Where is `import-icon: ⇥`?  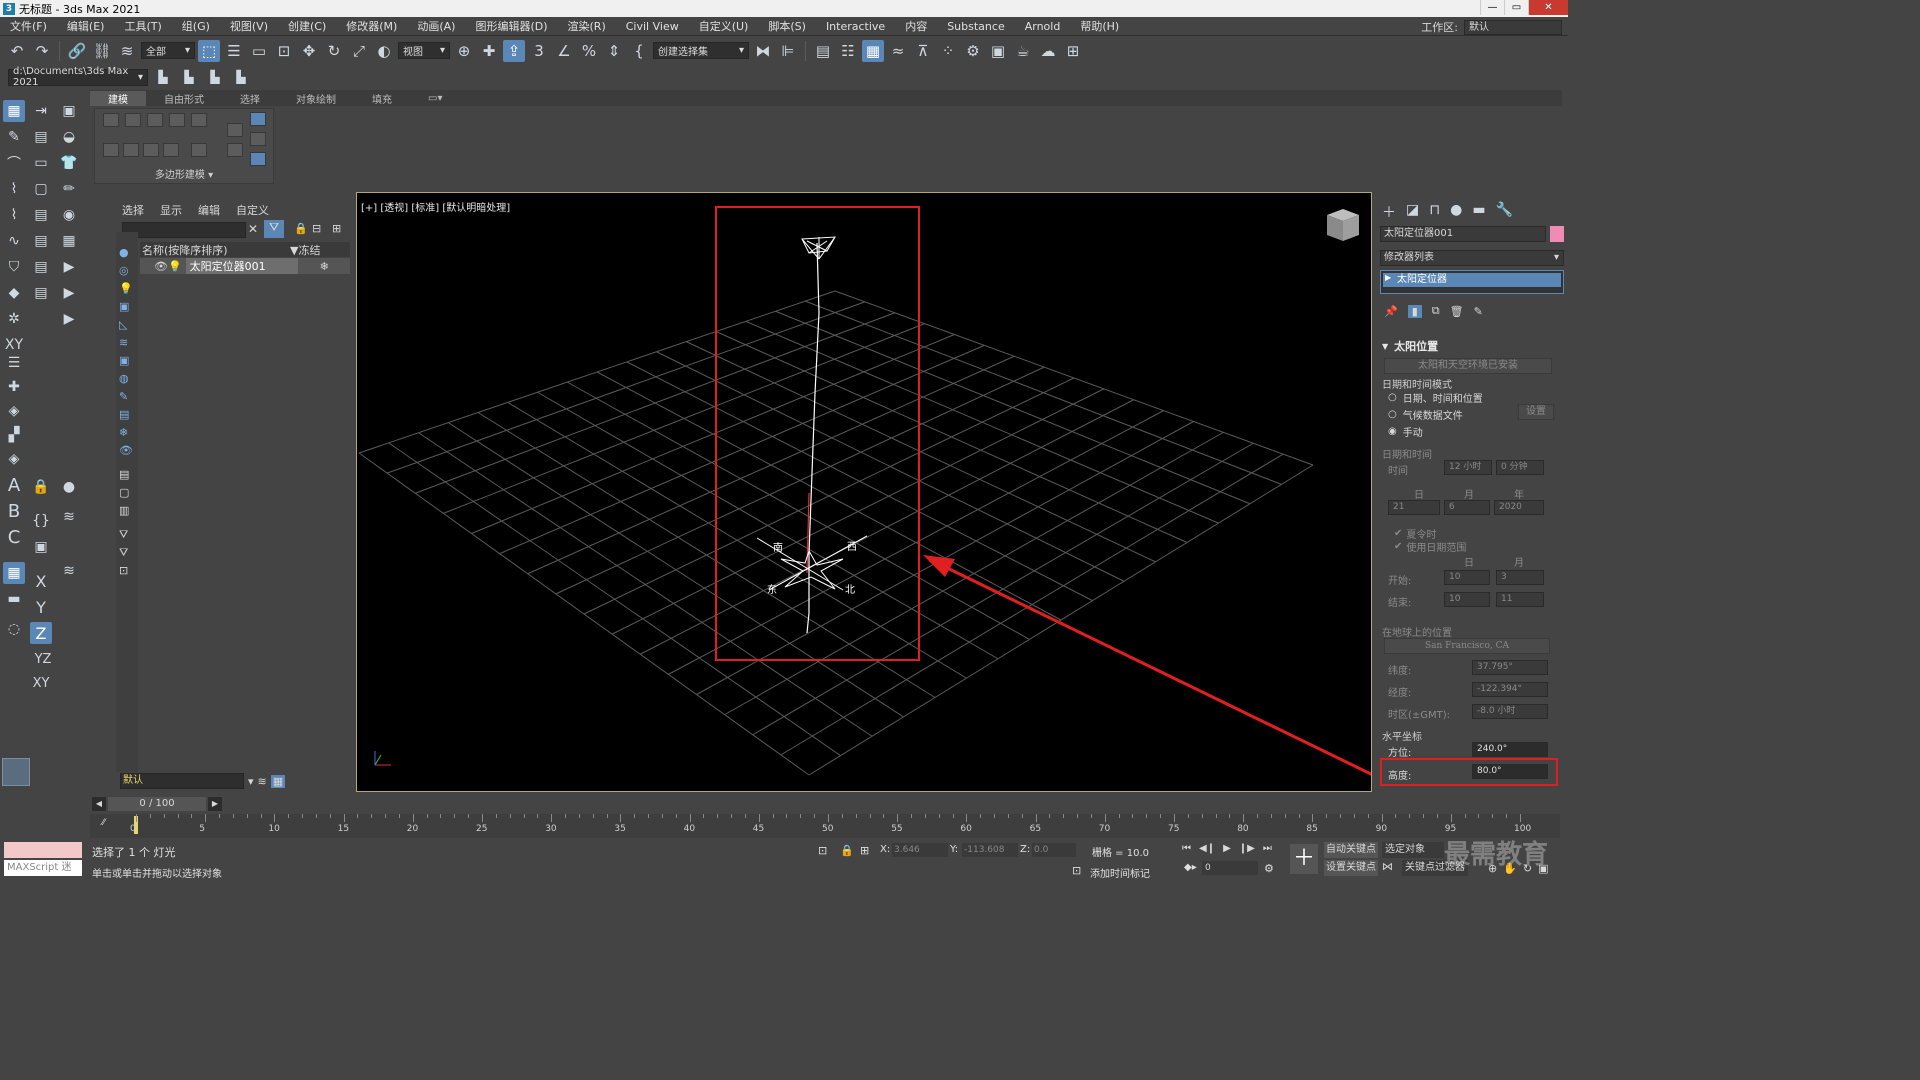
import-icon: ⇥ is located at coordinates (41, 111).